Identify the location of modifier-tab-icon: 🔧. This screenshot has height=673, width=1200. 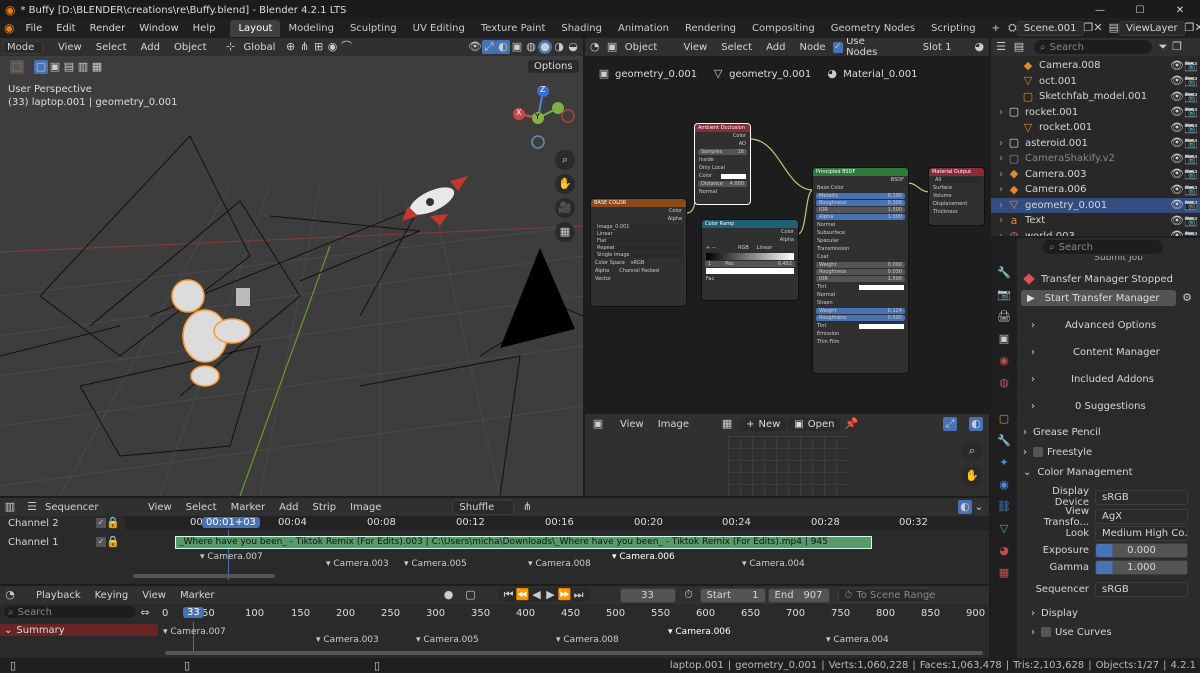
(1004, 441).